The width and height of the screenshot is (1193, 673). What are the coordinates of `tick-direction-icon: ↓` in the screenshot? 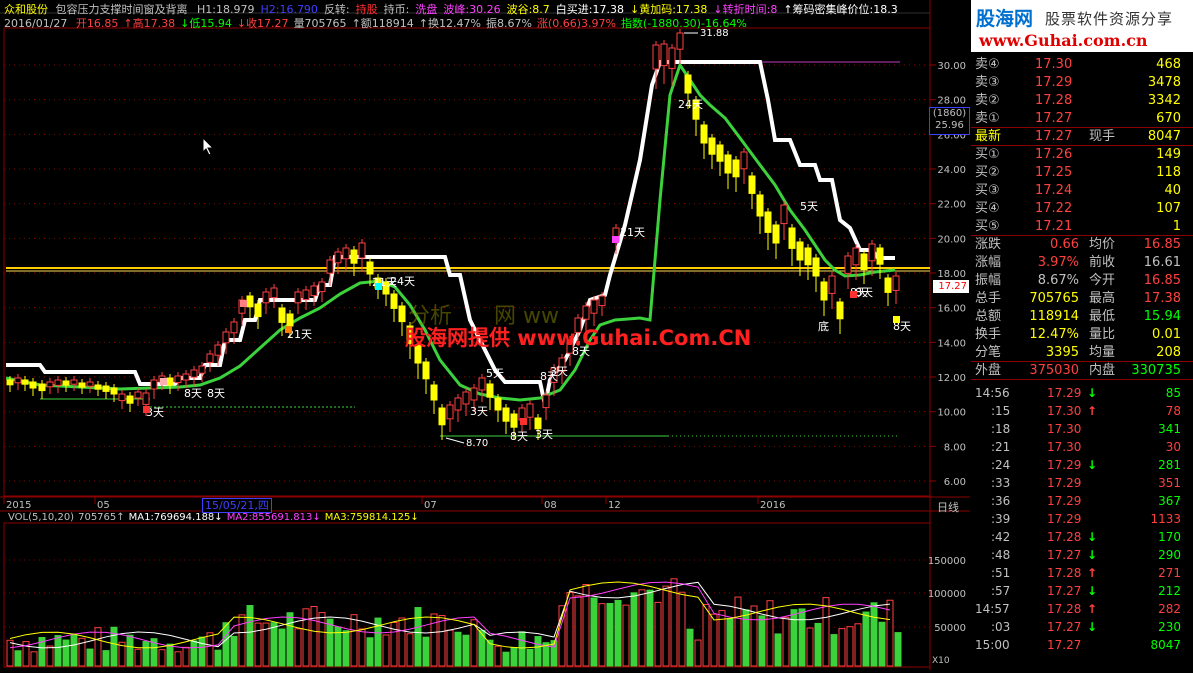 It's located at (1092, 555).